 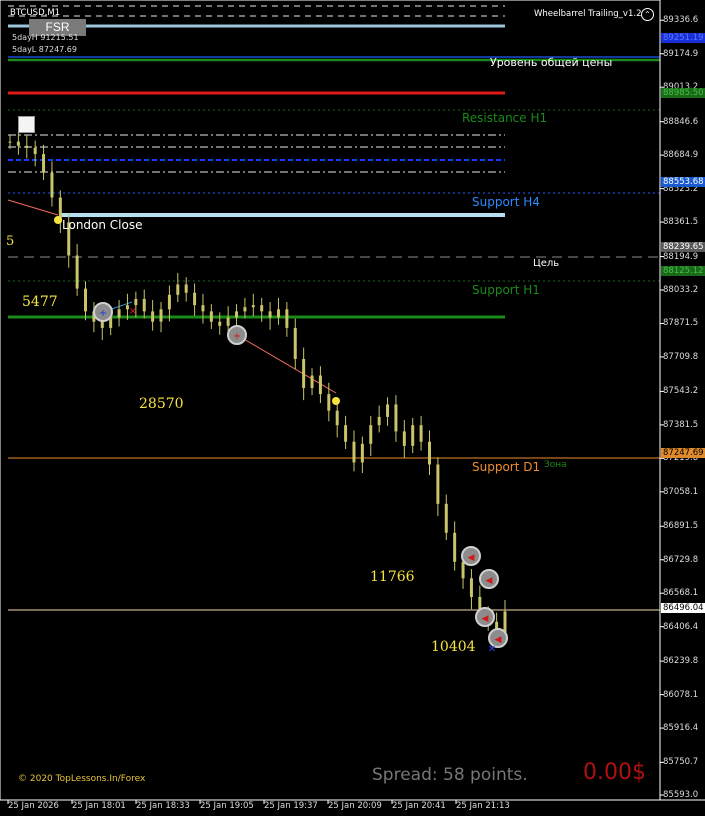 I want to click on price-tag: 88125.12, so click(x=683, y=270).